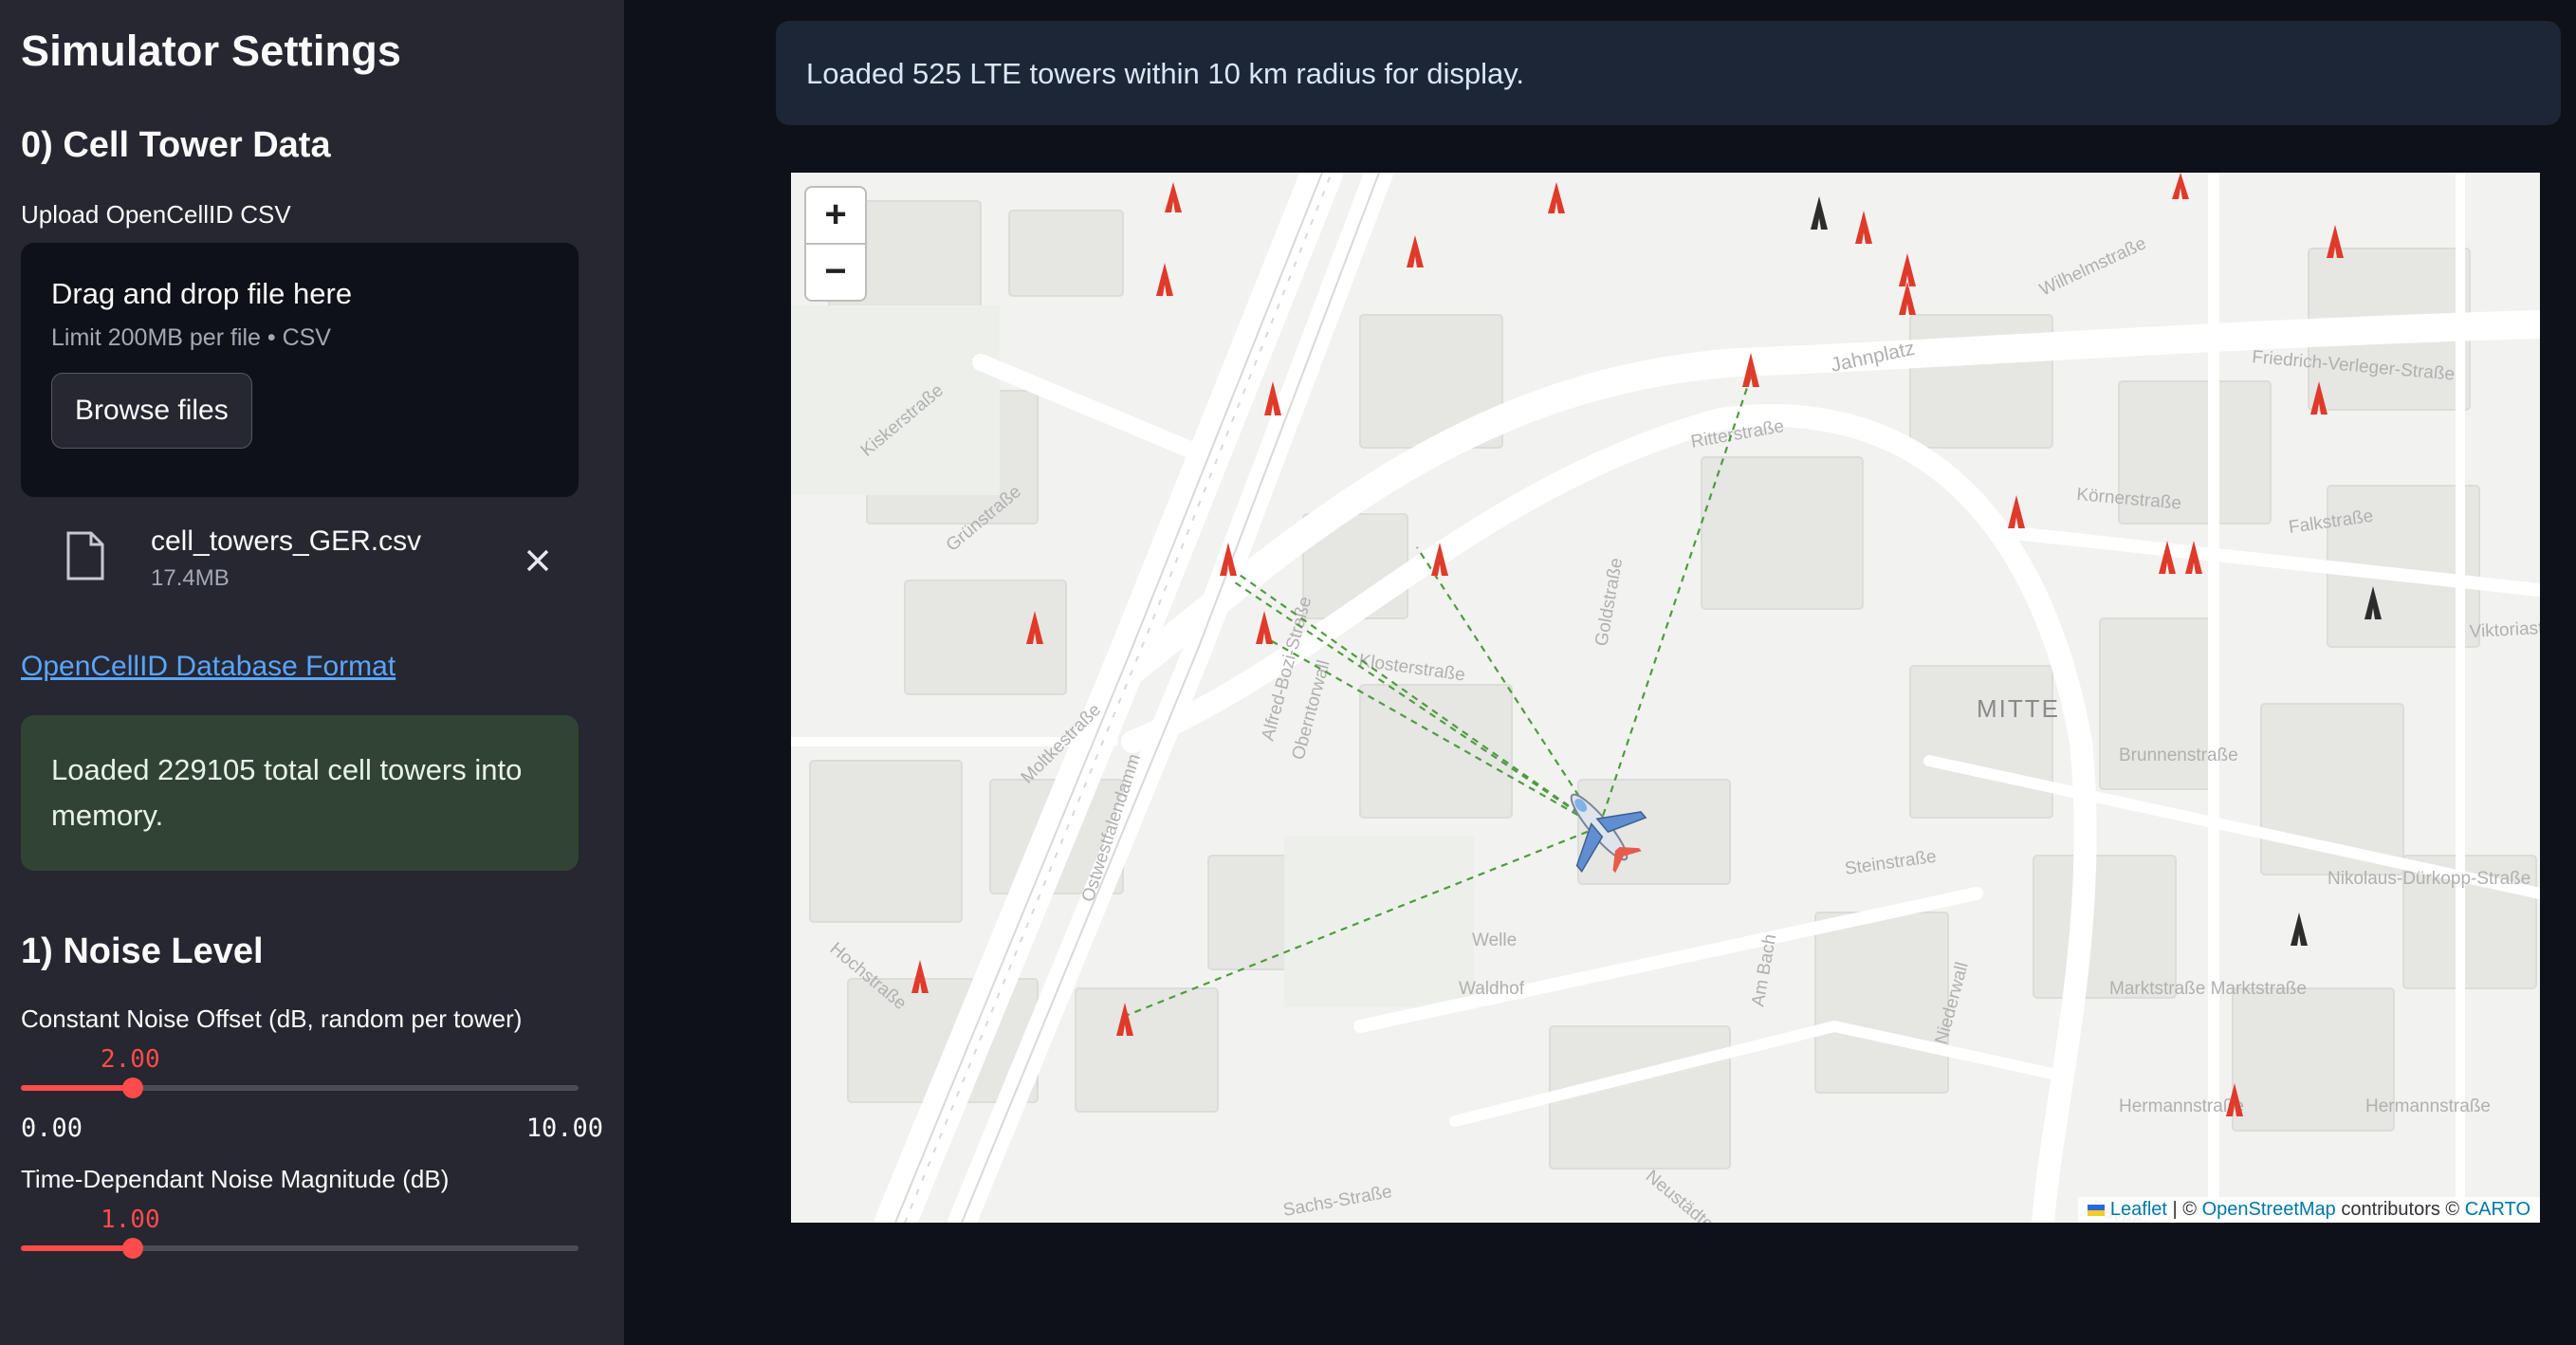 This screenshot has width=2576, height=1345. What do you see at coordinates (1494, 940) in the screenshot?
I see `svg-text: Welle` at bounding box center [1494, 940].